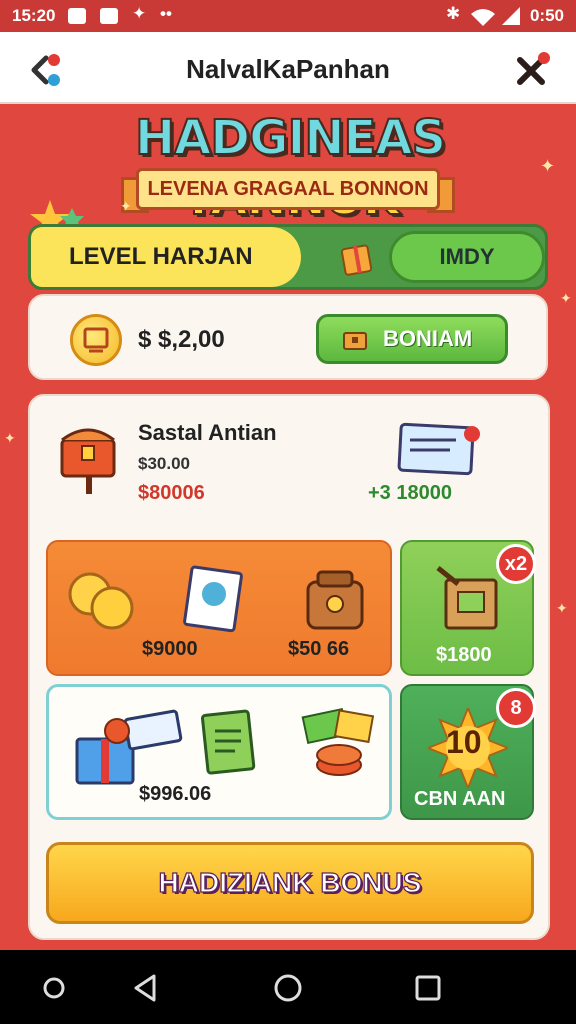  Describe the element at coordinates (228, 742) in the screenshot. I see `document-icon` at that location.